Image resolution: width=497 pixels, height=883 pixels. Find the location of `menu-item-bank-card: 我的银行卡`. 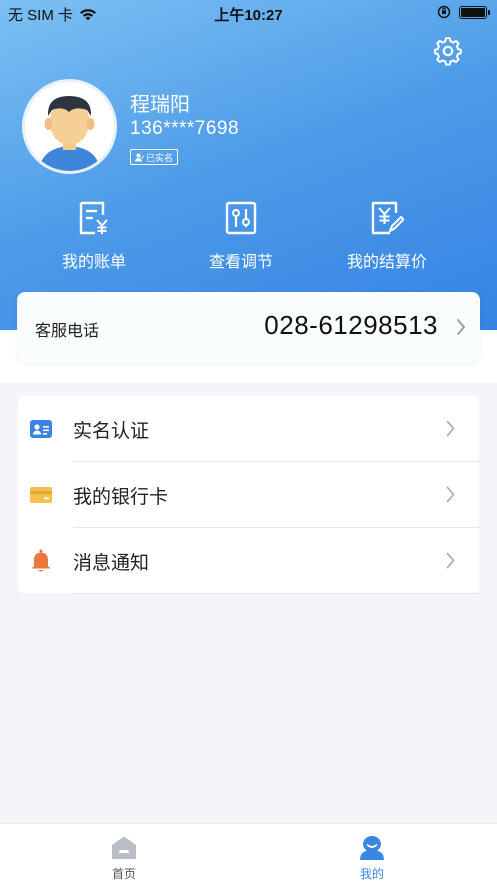

menu-item-bank-card: 我的银行卡 is located at coordinates (248, 495).